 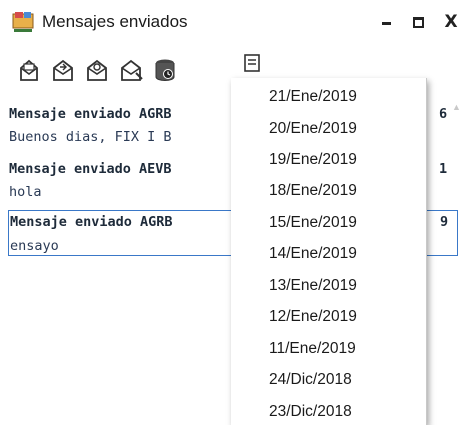 I want to click on date-filter-button, so click(x=253, y=64).